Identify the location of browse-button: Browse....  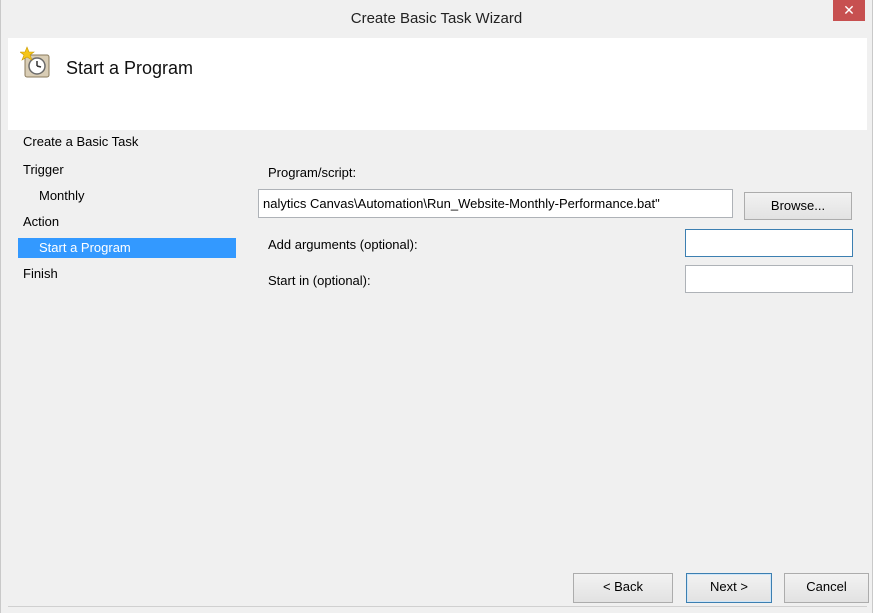
(798, 206).